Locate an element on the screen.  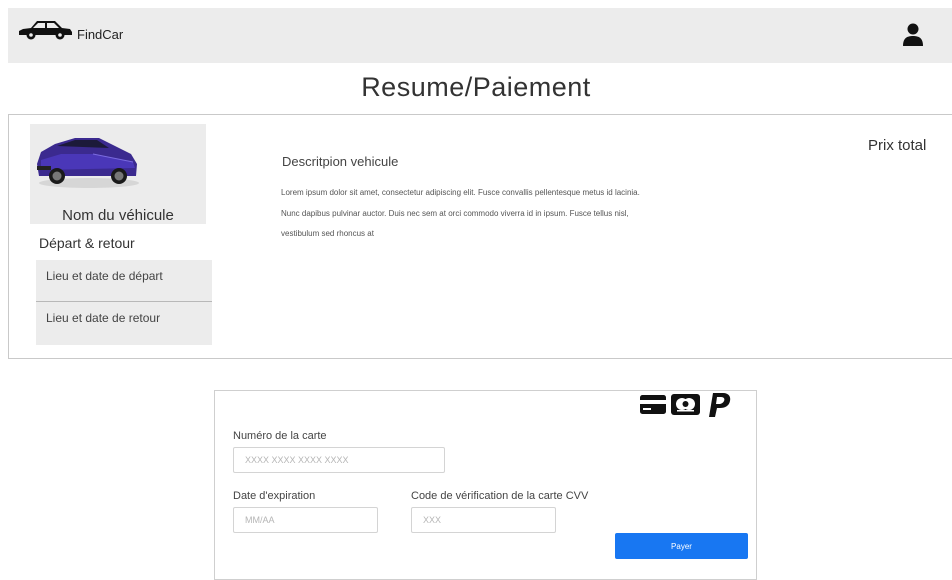
payment-methods is located at coordinates (685, 405).